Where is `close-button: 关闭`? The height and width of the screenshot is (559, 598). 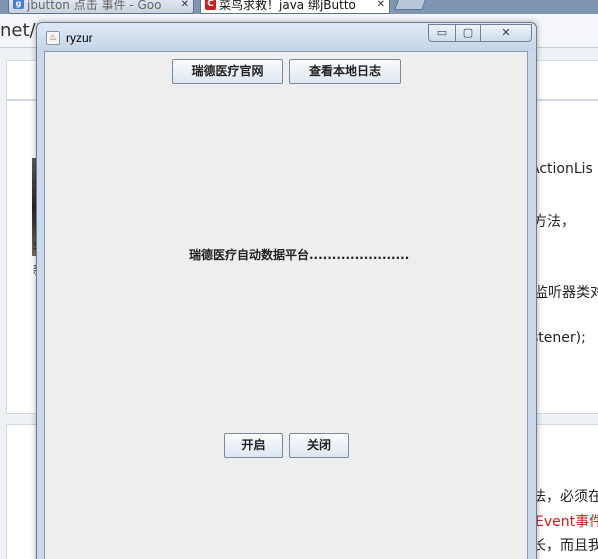
close-button: 关闭 is located at coordinates (319, 445).